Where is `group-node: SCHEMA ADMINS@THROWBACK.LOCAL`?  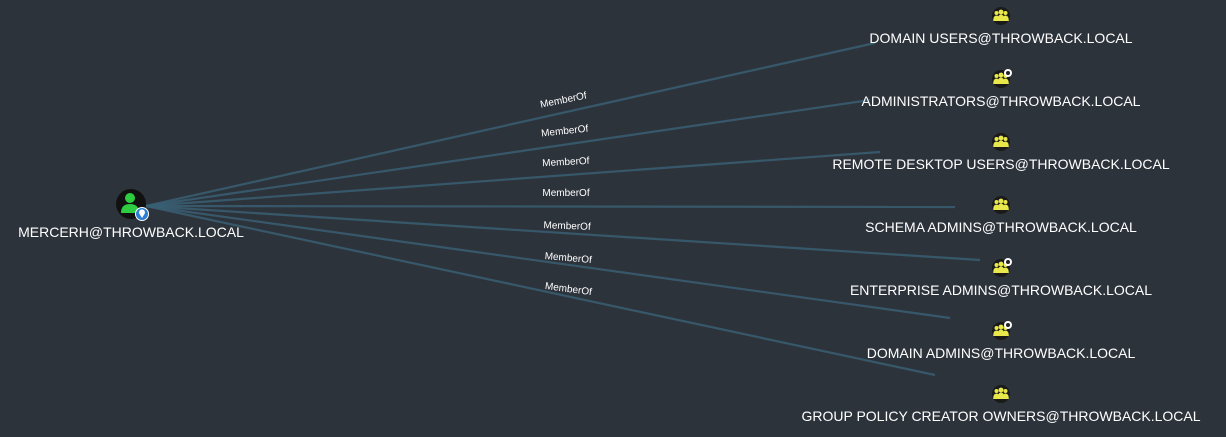 group-node: SCHEMA ADMINS@THROWBACK.LOCAL is located at coordinates (1001, 215).